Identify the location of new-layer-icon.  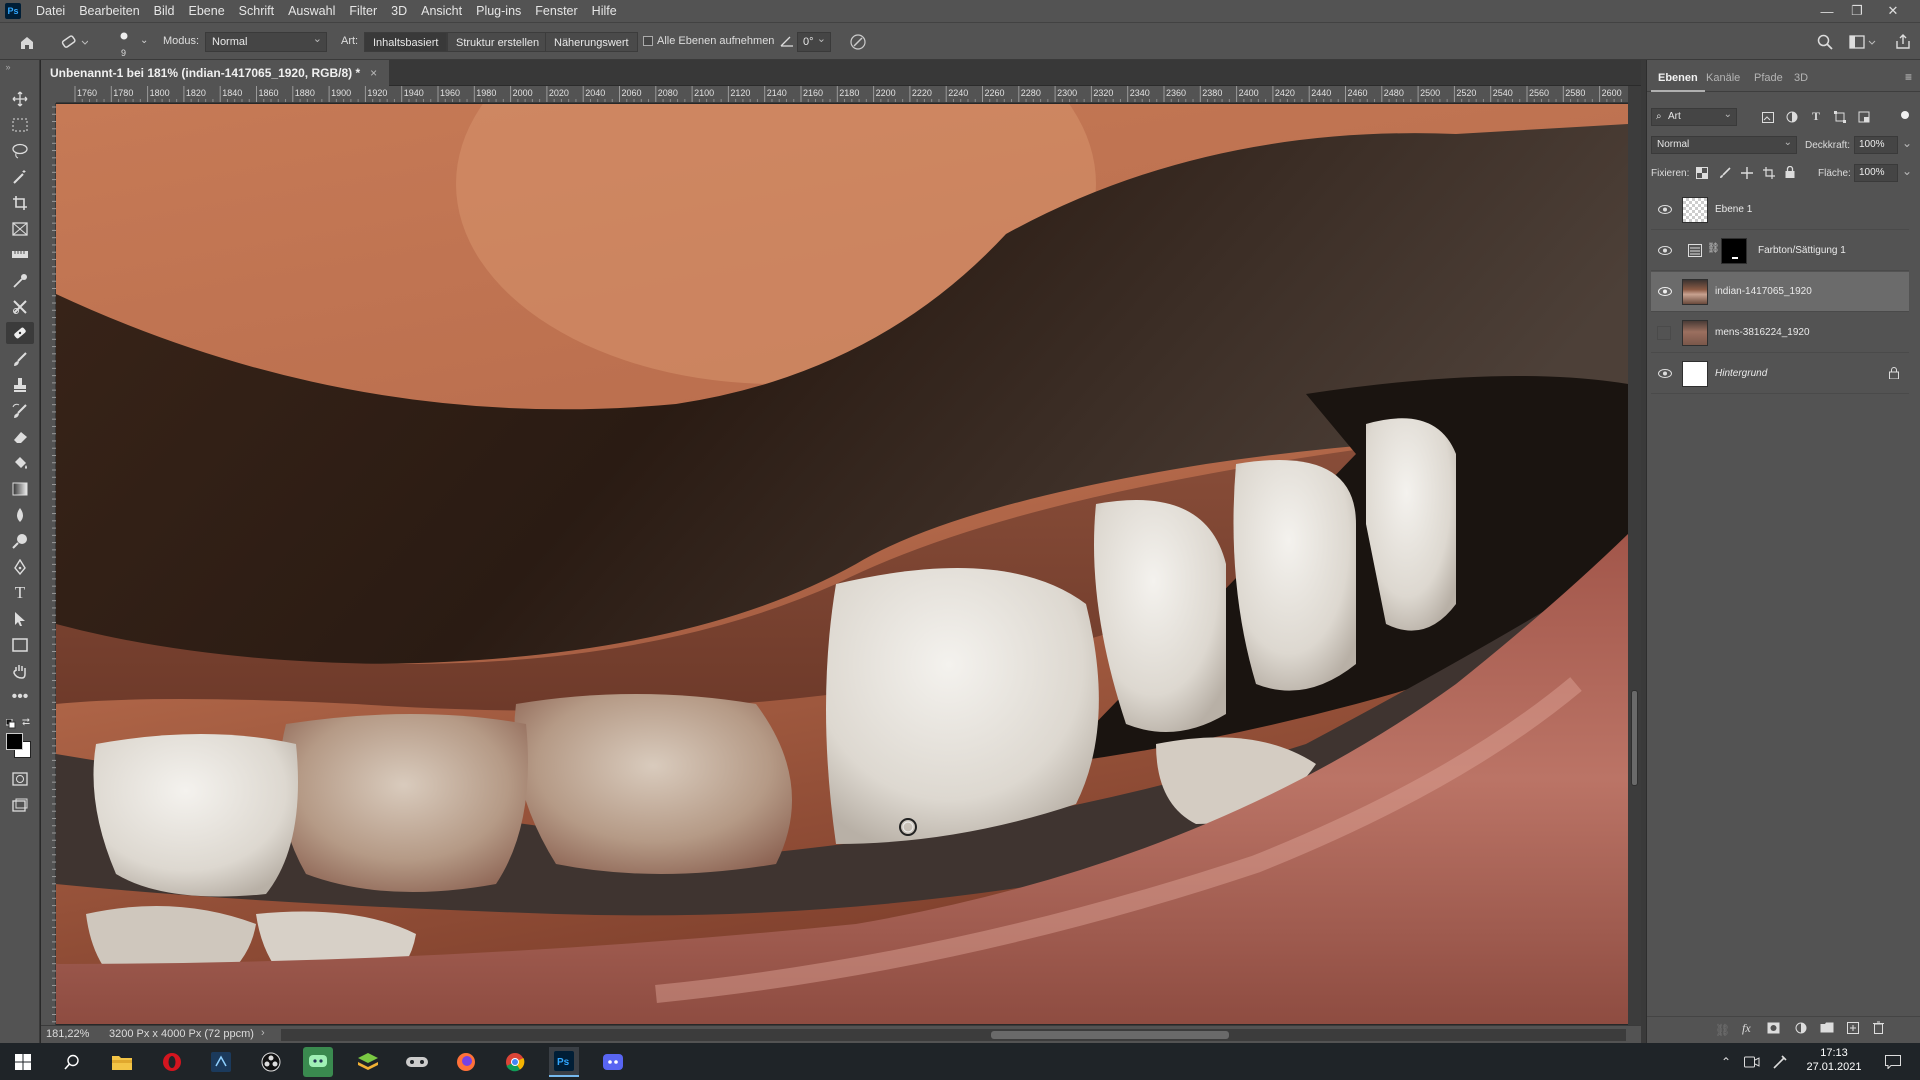
(1853, 1028).